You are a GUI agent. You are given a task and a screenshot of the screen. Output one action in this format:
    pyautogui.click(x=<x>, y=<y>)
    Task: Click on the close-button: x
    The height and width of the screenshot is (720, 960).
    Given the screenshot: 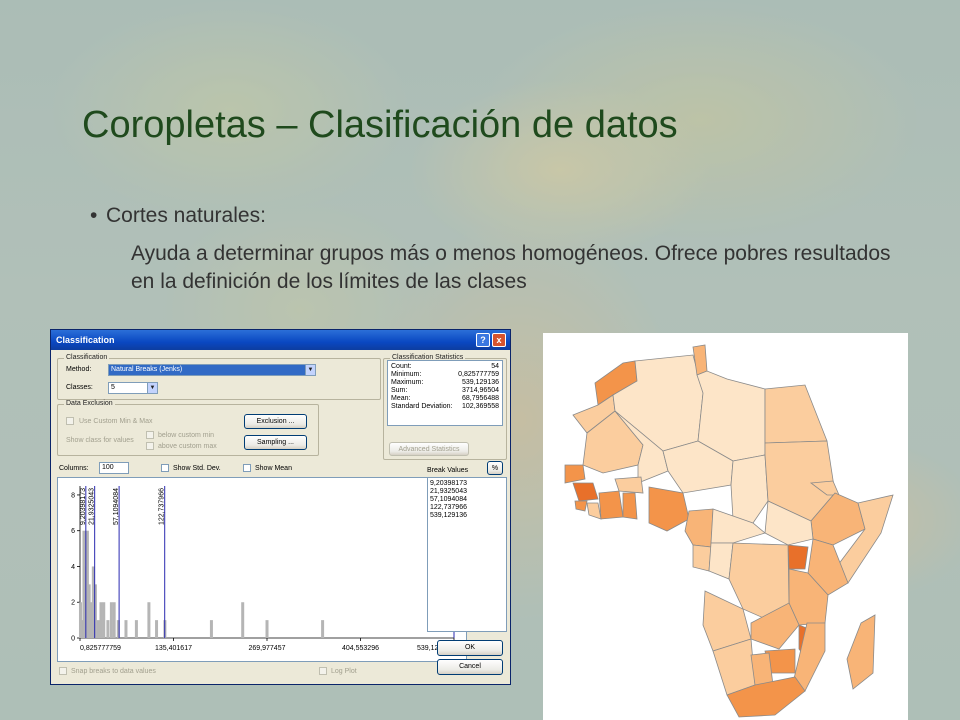 What is the action you would take?
    pyautogui.click(x=499, y=340)
    